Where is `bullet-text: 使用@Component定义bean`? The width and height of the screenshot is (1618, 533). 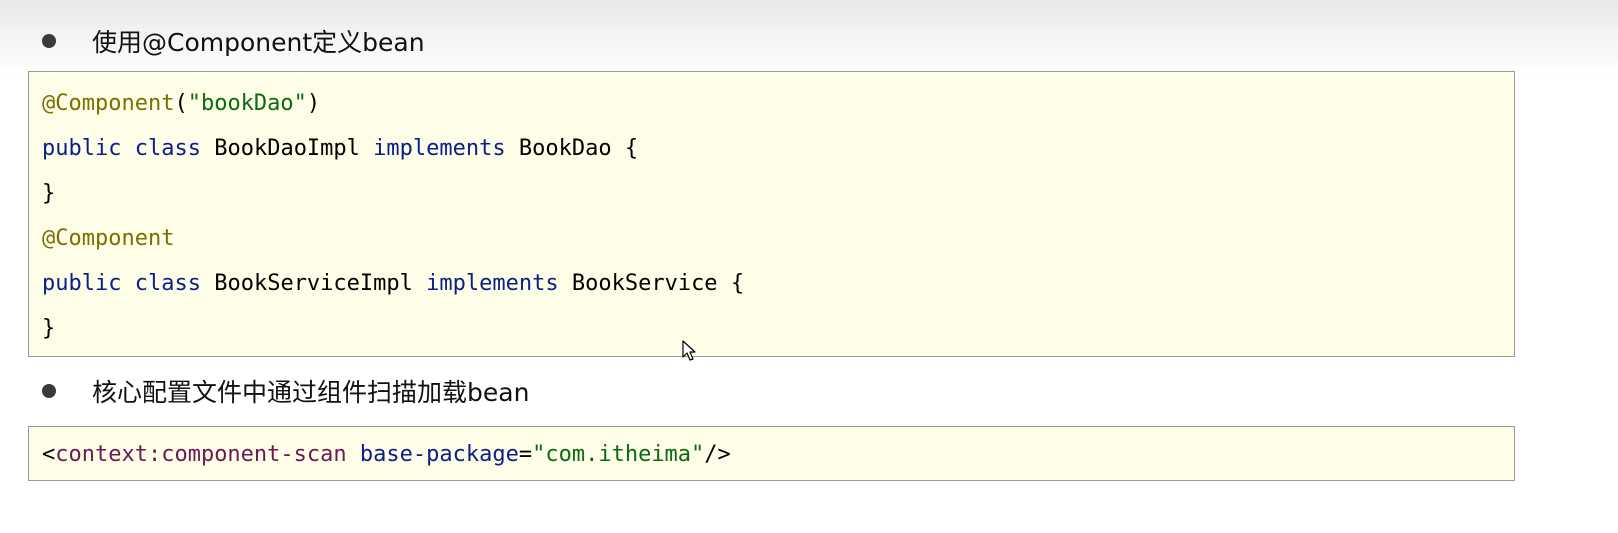 bullet-text: 使用@Component定义bean is located at coordinates (258, 42).